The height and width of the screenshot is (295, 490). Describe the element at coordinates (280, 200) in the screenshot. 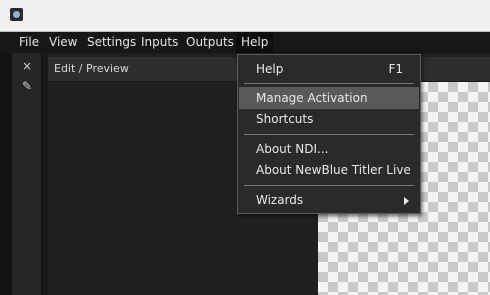

I see `menu-item-label: Wizards` at that location.